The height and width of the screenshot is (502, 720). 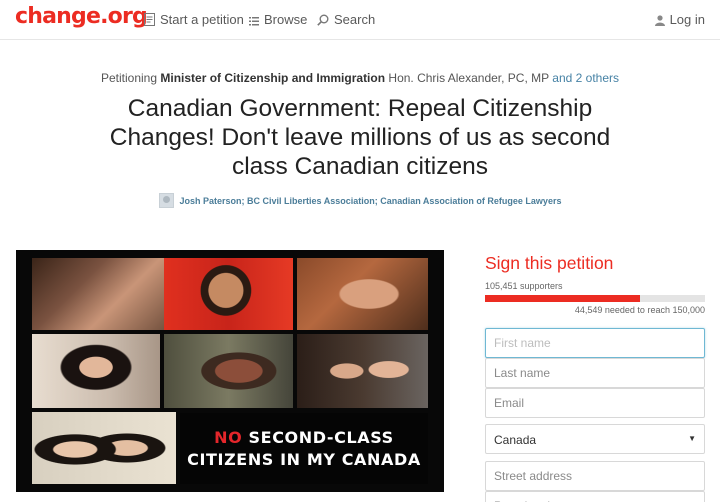 What do you see at coordinates (362, 371) in the screenshot?
I see `collage-photo-two-women` at bounding box center [362, 371].